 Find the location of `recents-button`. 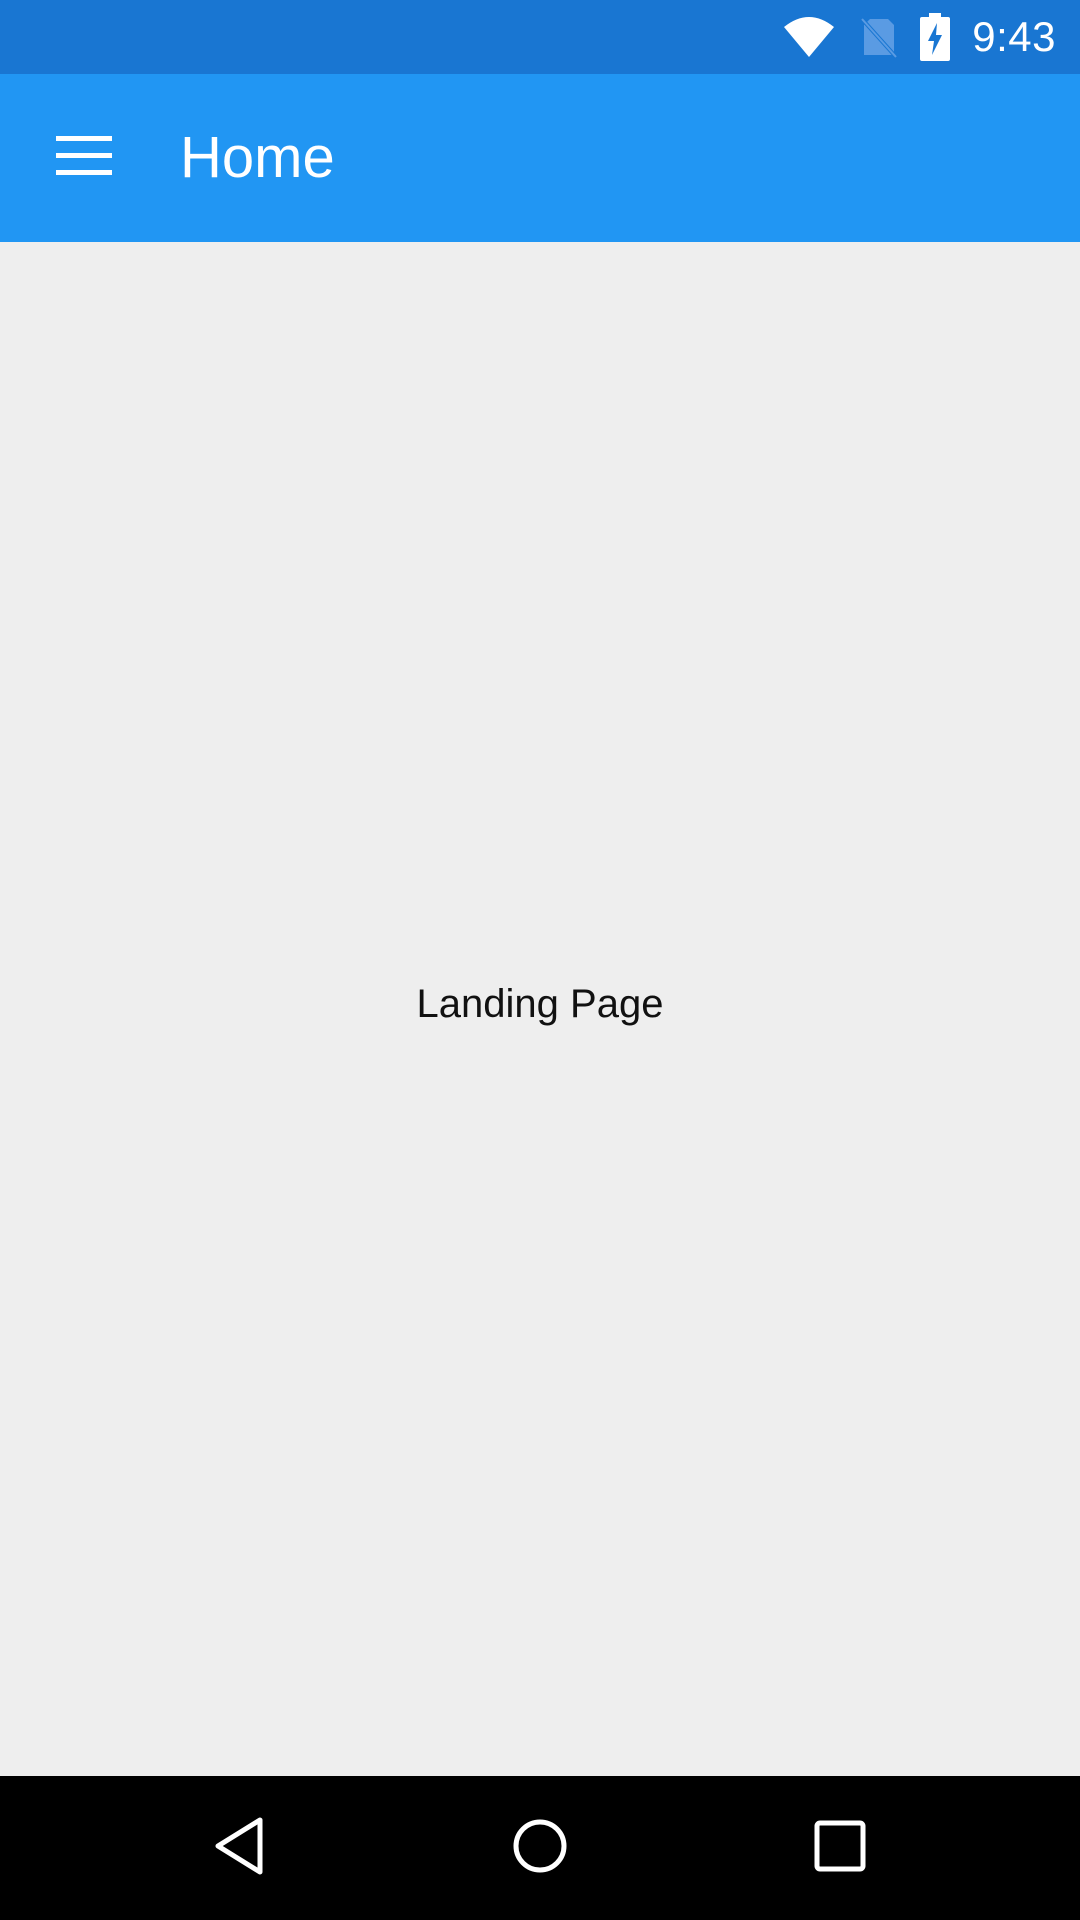

recents-button is located at coordinates (840, 1848).